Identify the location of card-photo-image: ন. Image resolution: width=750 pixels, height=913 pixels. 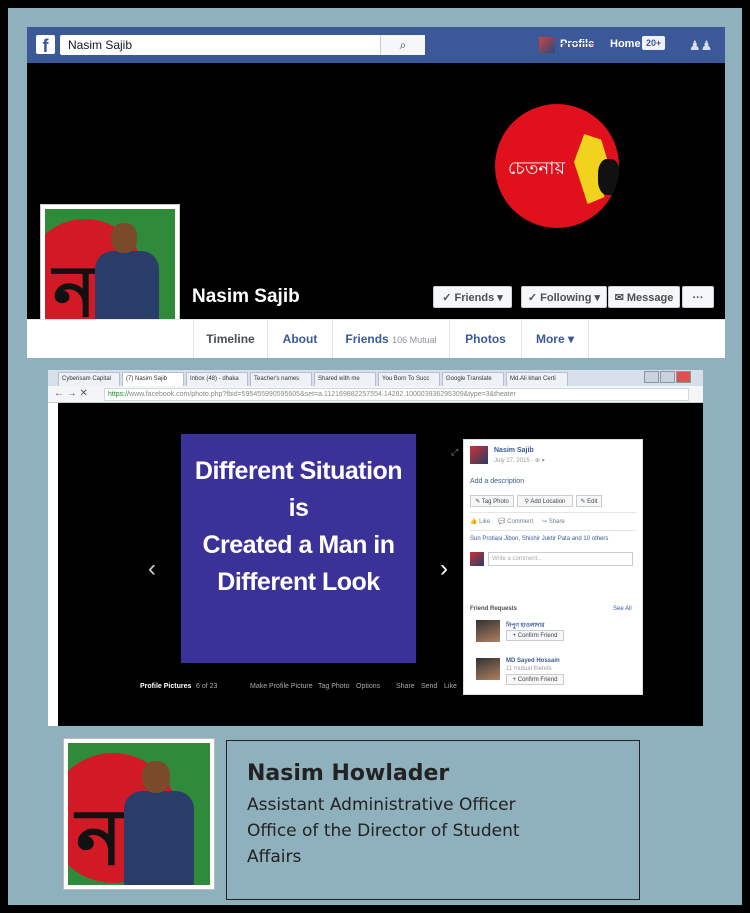
(139, 814).